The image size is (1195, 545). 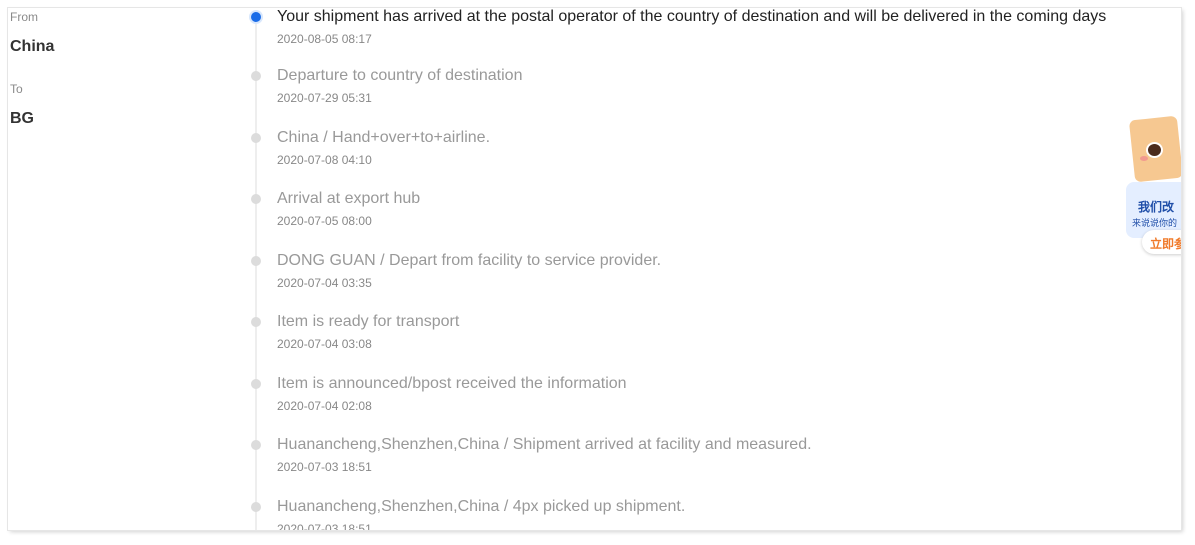 What do you see at coordinates (24, 17) in the screenshot?
I see `from-label: From` at bounding box center [24, 17].